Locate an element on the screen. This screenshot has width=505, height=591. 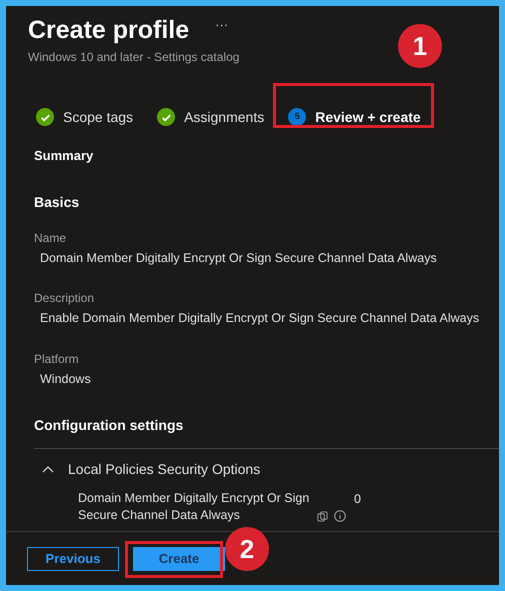
field-label: Description is located at coordinates (64, 299).